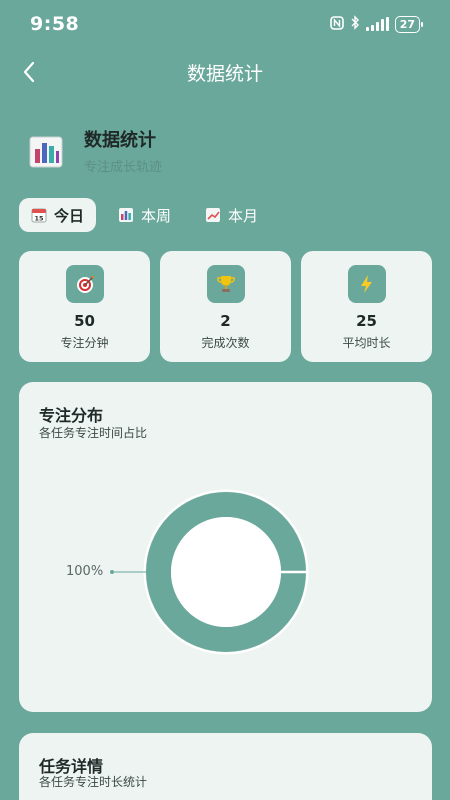 The image size is (450, 800). Describe the element at coordinates (84, 321) in the screenshot. I see `stat-value-minutes: 50` at that location.